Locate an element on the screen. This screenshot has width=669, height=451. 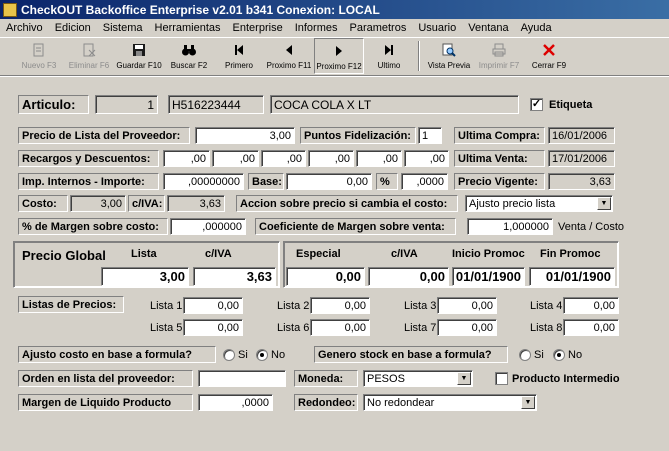
menu-informes: Informes is located at coordinates (316, 28).